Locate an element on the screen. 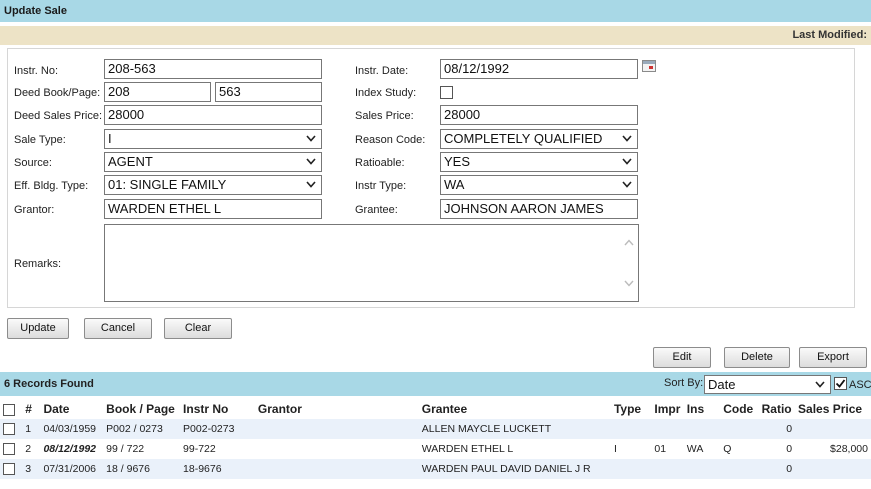  row-instr-no: 99-722 is located at coordinates (199, 449).